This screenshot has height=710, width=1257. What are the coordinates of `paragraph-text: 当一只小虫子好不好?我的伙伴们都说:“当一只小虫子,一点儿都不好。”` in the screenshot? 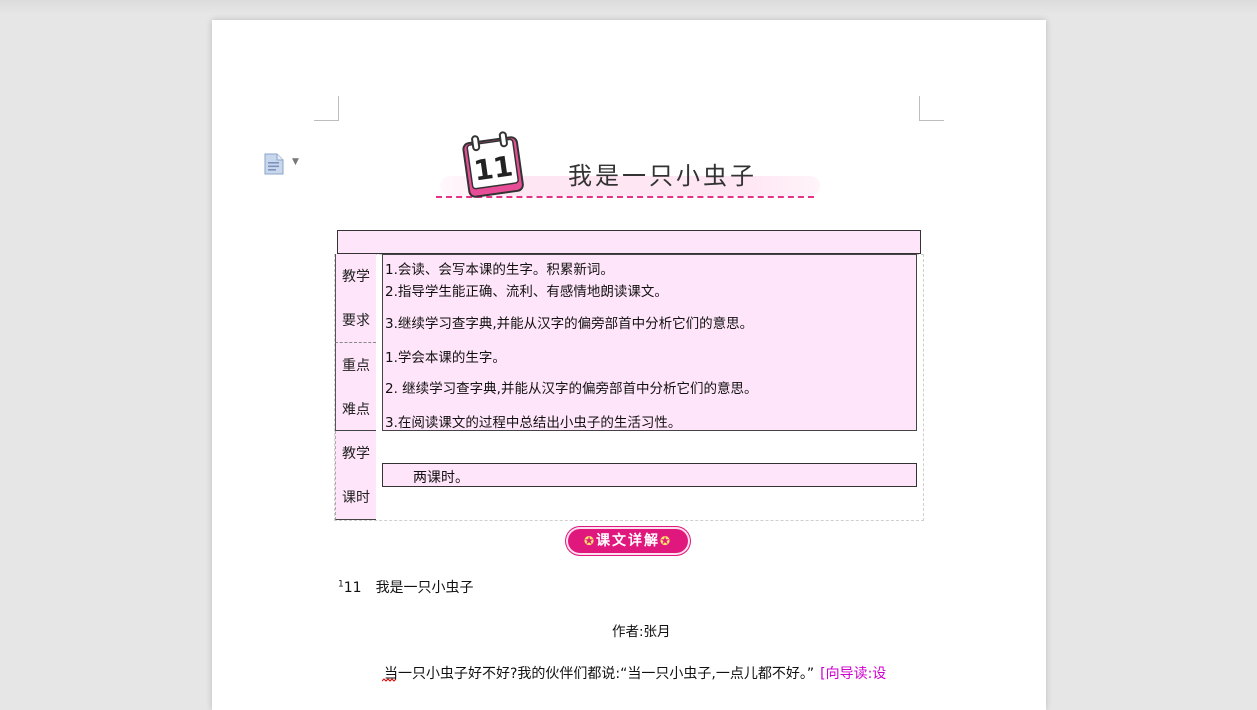 It's located at (599, 674).